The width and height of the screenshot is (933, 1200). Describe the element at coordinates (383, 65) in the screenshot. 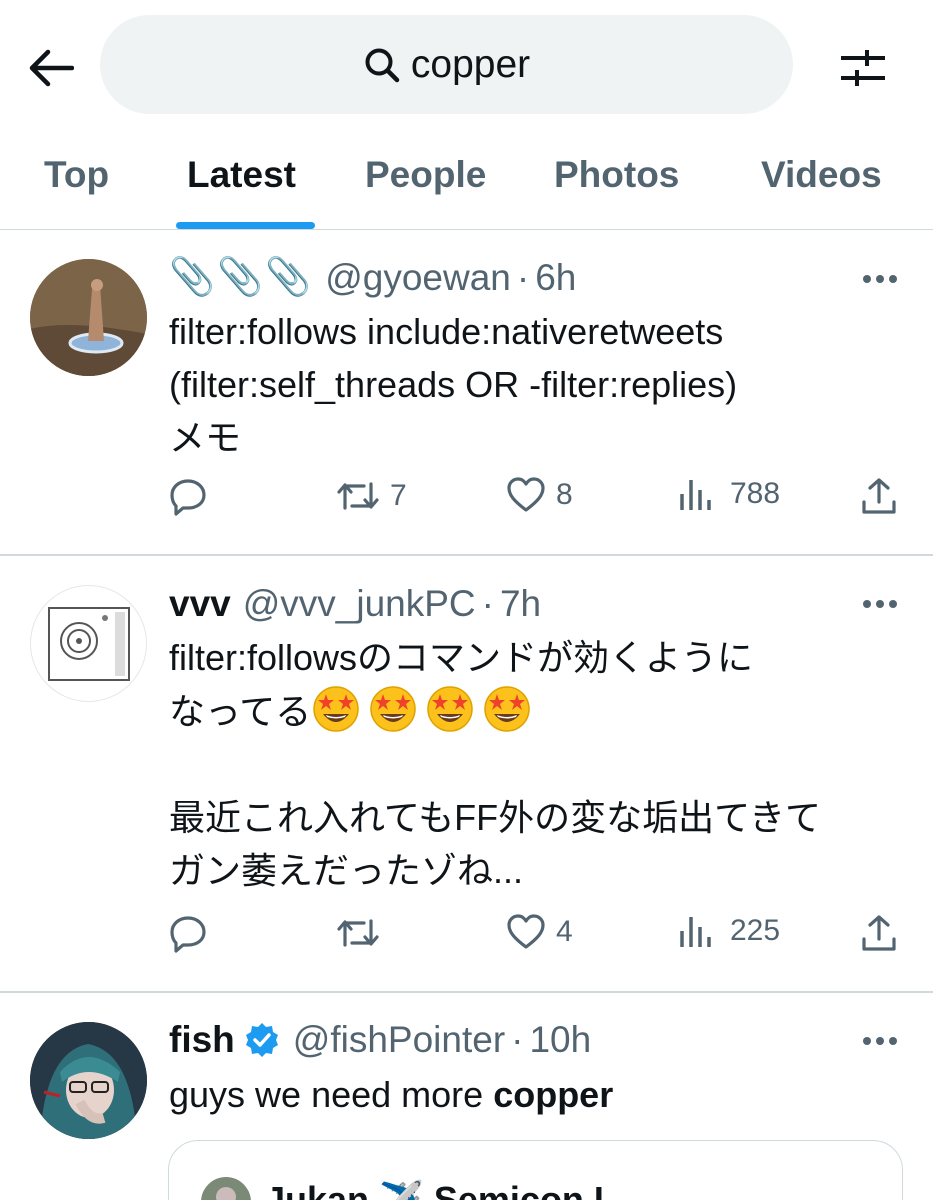

I see `search-icon` at that location.